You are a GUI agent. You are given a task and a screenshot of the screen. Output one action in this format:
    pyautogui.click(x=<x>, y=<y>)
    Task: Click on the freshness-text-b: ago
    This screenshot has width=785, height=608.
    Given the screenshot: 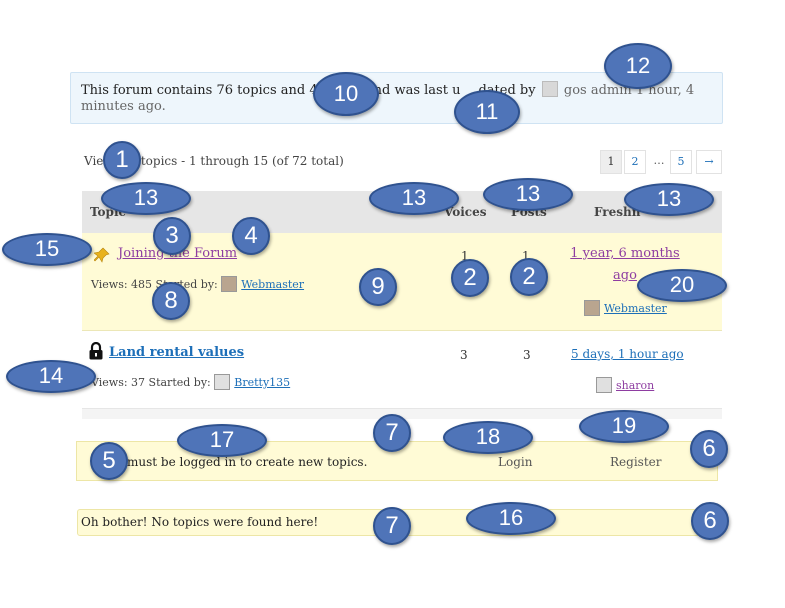 What is the action you would take?
    pyautogui.click(x=625, y=275)
    